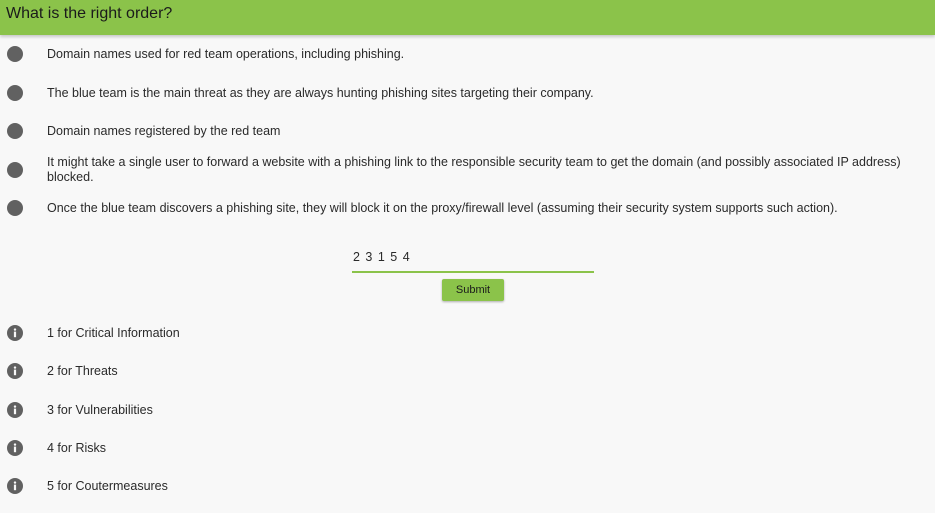 The height and width of the screenshot is (513, 935). What do you see at coordinates (467, 371) in the screenshot?
I see `hint-item: 2 for Threats` at bounding box center [467, 371].